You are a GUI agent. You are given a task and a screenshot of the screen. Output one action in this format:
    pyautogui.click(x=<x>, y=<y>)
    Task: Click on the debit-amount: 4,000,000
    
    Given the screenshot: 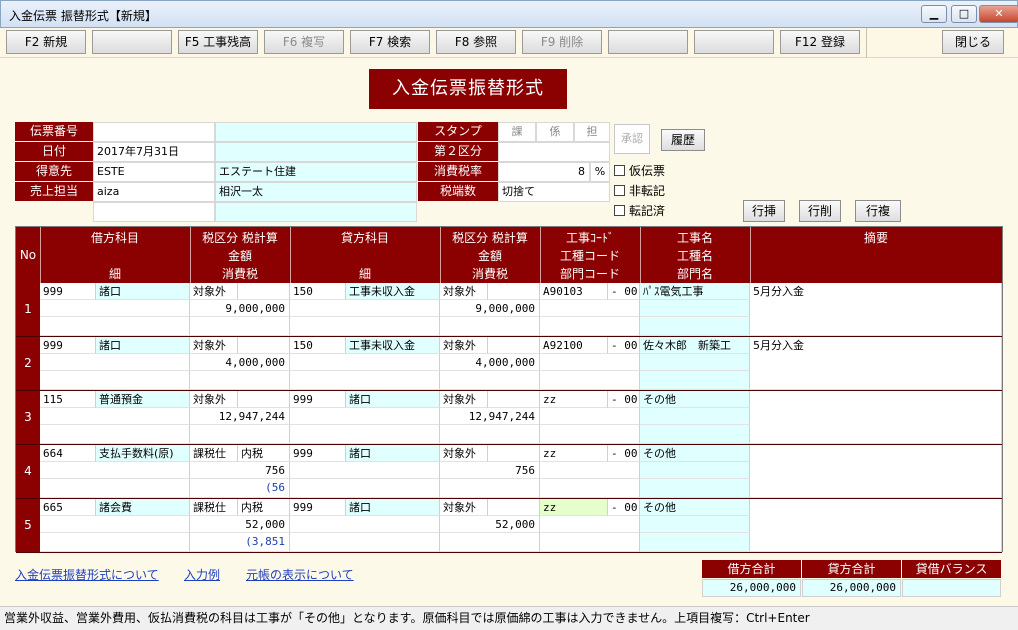 What is the action you would take?
    pyautogui.click(x=240, y=362)
    